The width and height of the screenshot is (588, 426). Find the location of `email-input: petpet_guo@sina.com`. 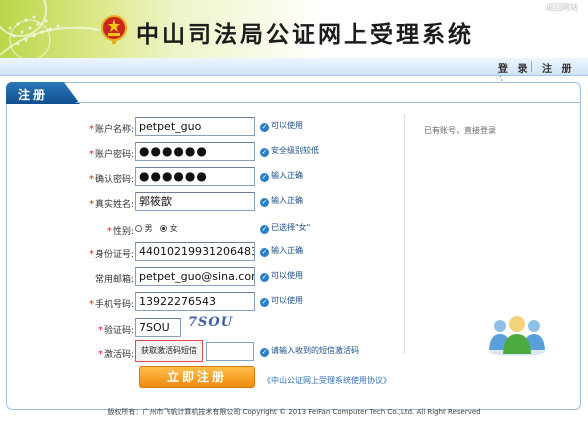

email-input: petpet_guo@sina.com is located at coordinates (195, 276).